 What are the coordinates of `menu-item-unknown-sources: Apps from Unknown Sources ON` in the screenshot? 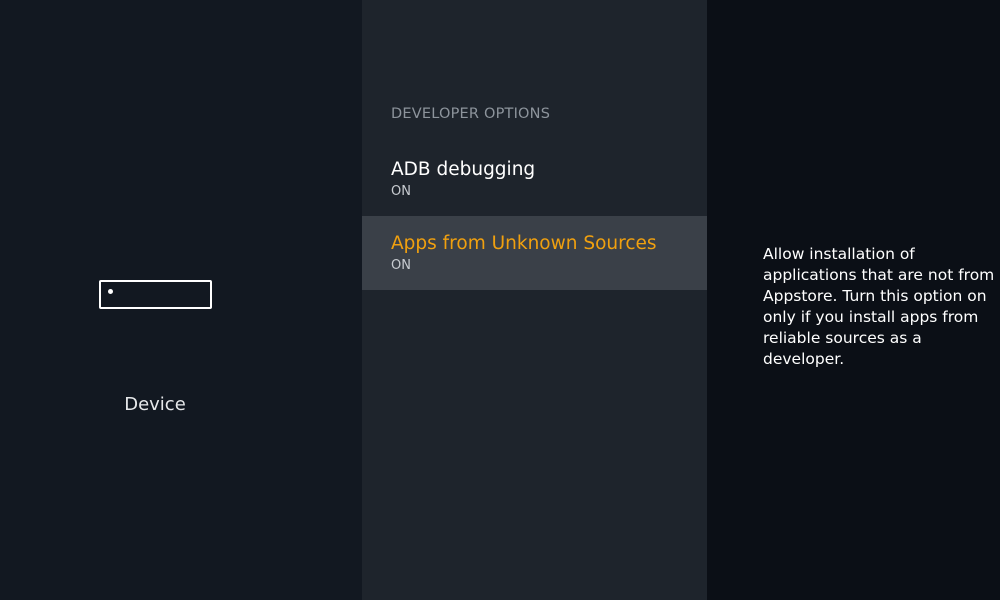 It's located at (534, 253).